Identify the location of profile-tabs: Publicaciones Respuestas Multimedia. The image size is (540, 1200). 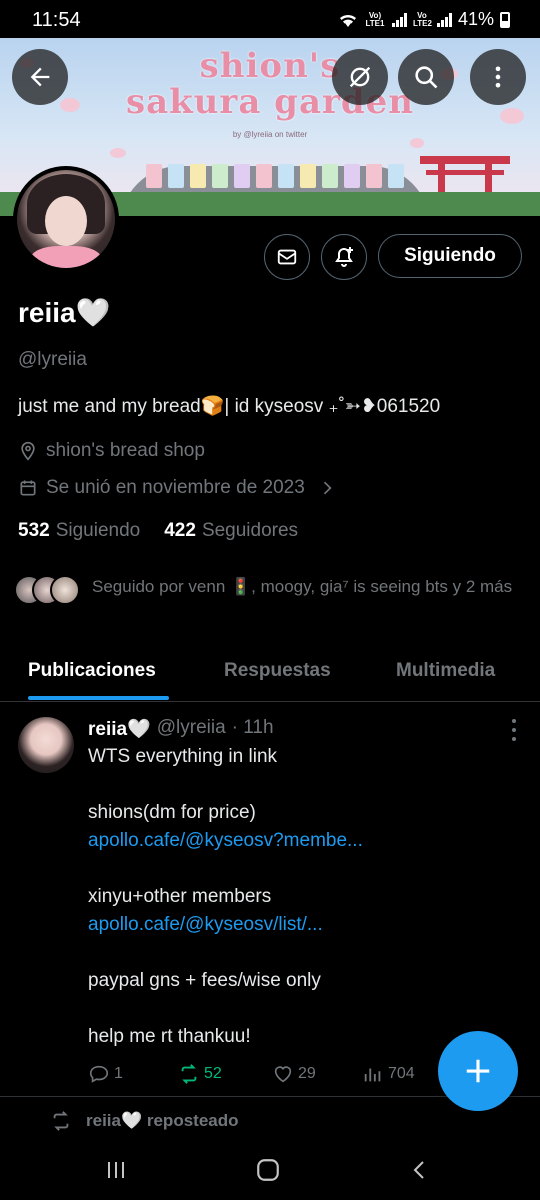
(270, 671).